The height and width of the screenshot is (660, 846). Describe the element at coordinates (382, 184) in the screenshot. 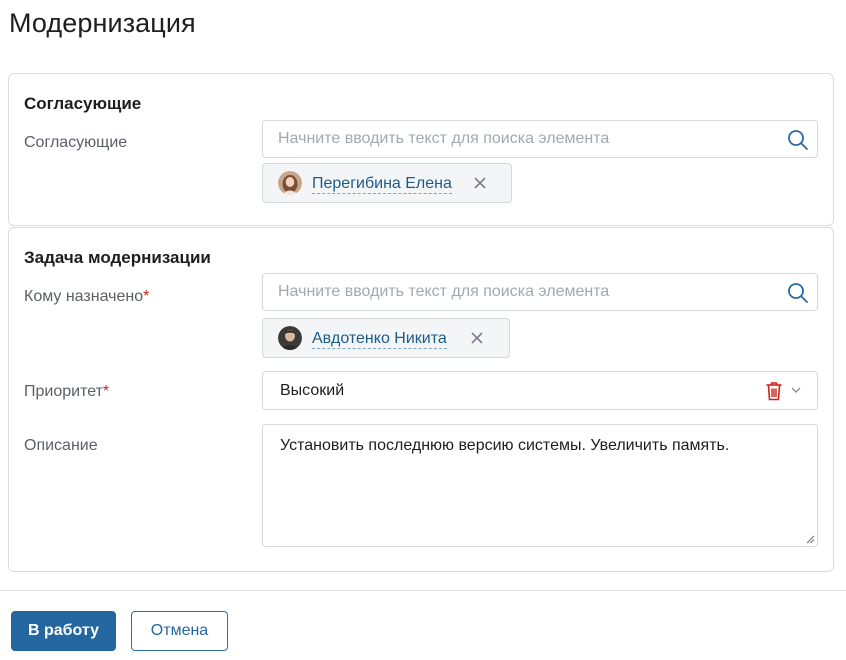

I see `approver-name-link: Перегибина Елена` at that location.